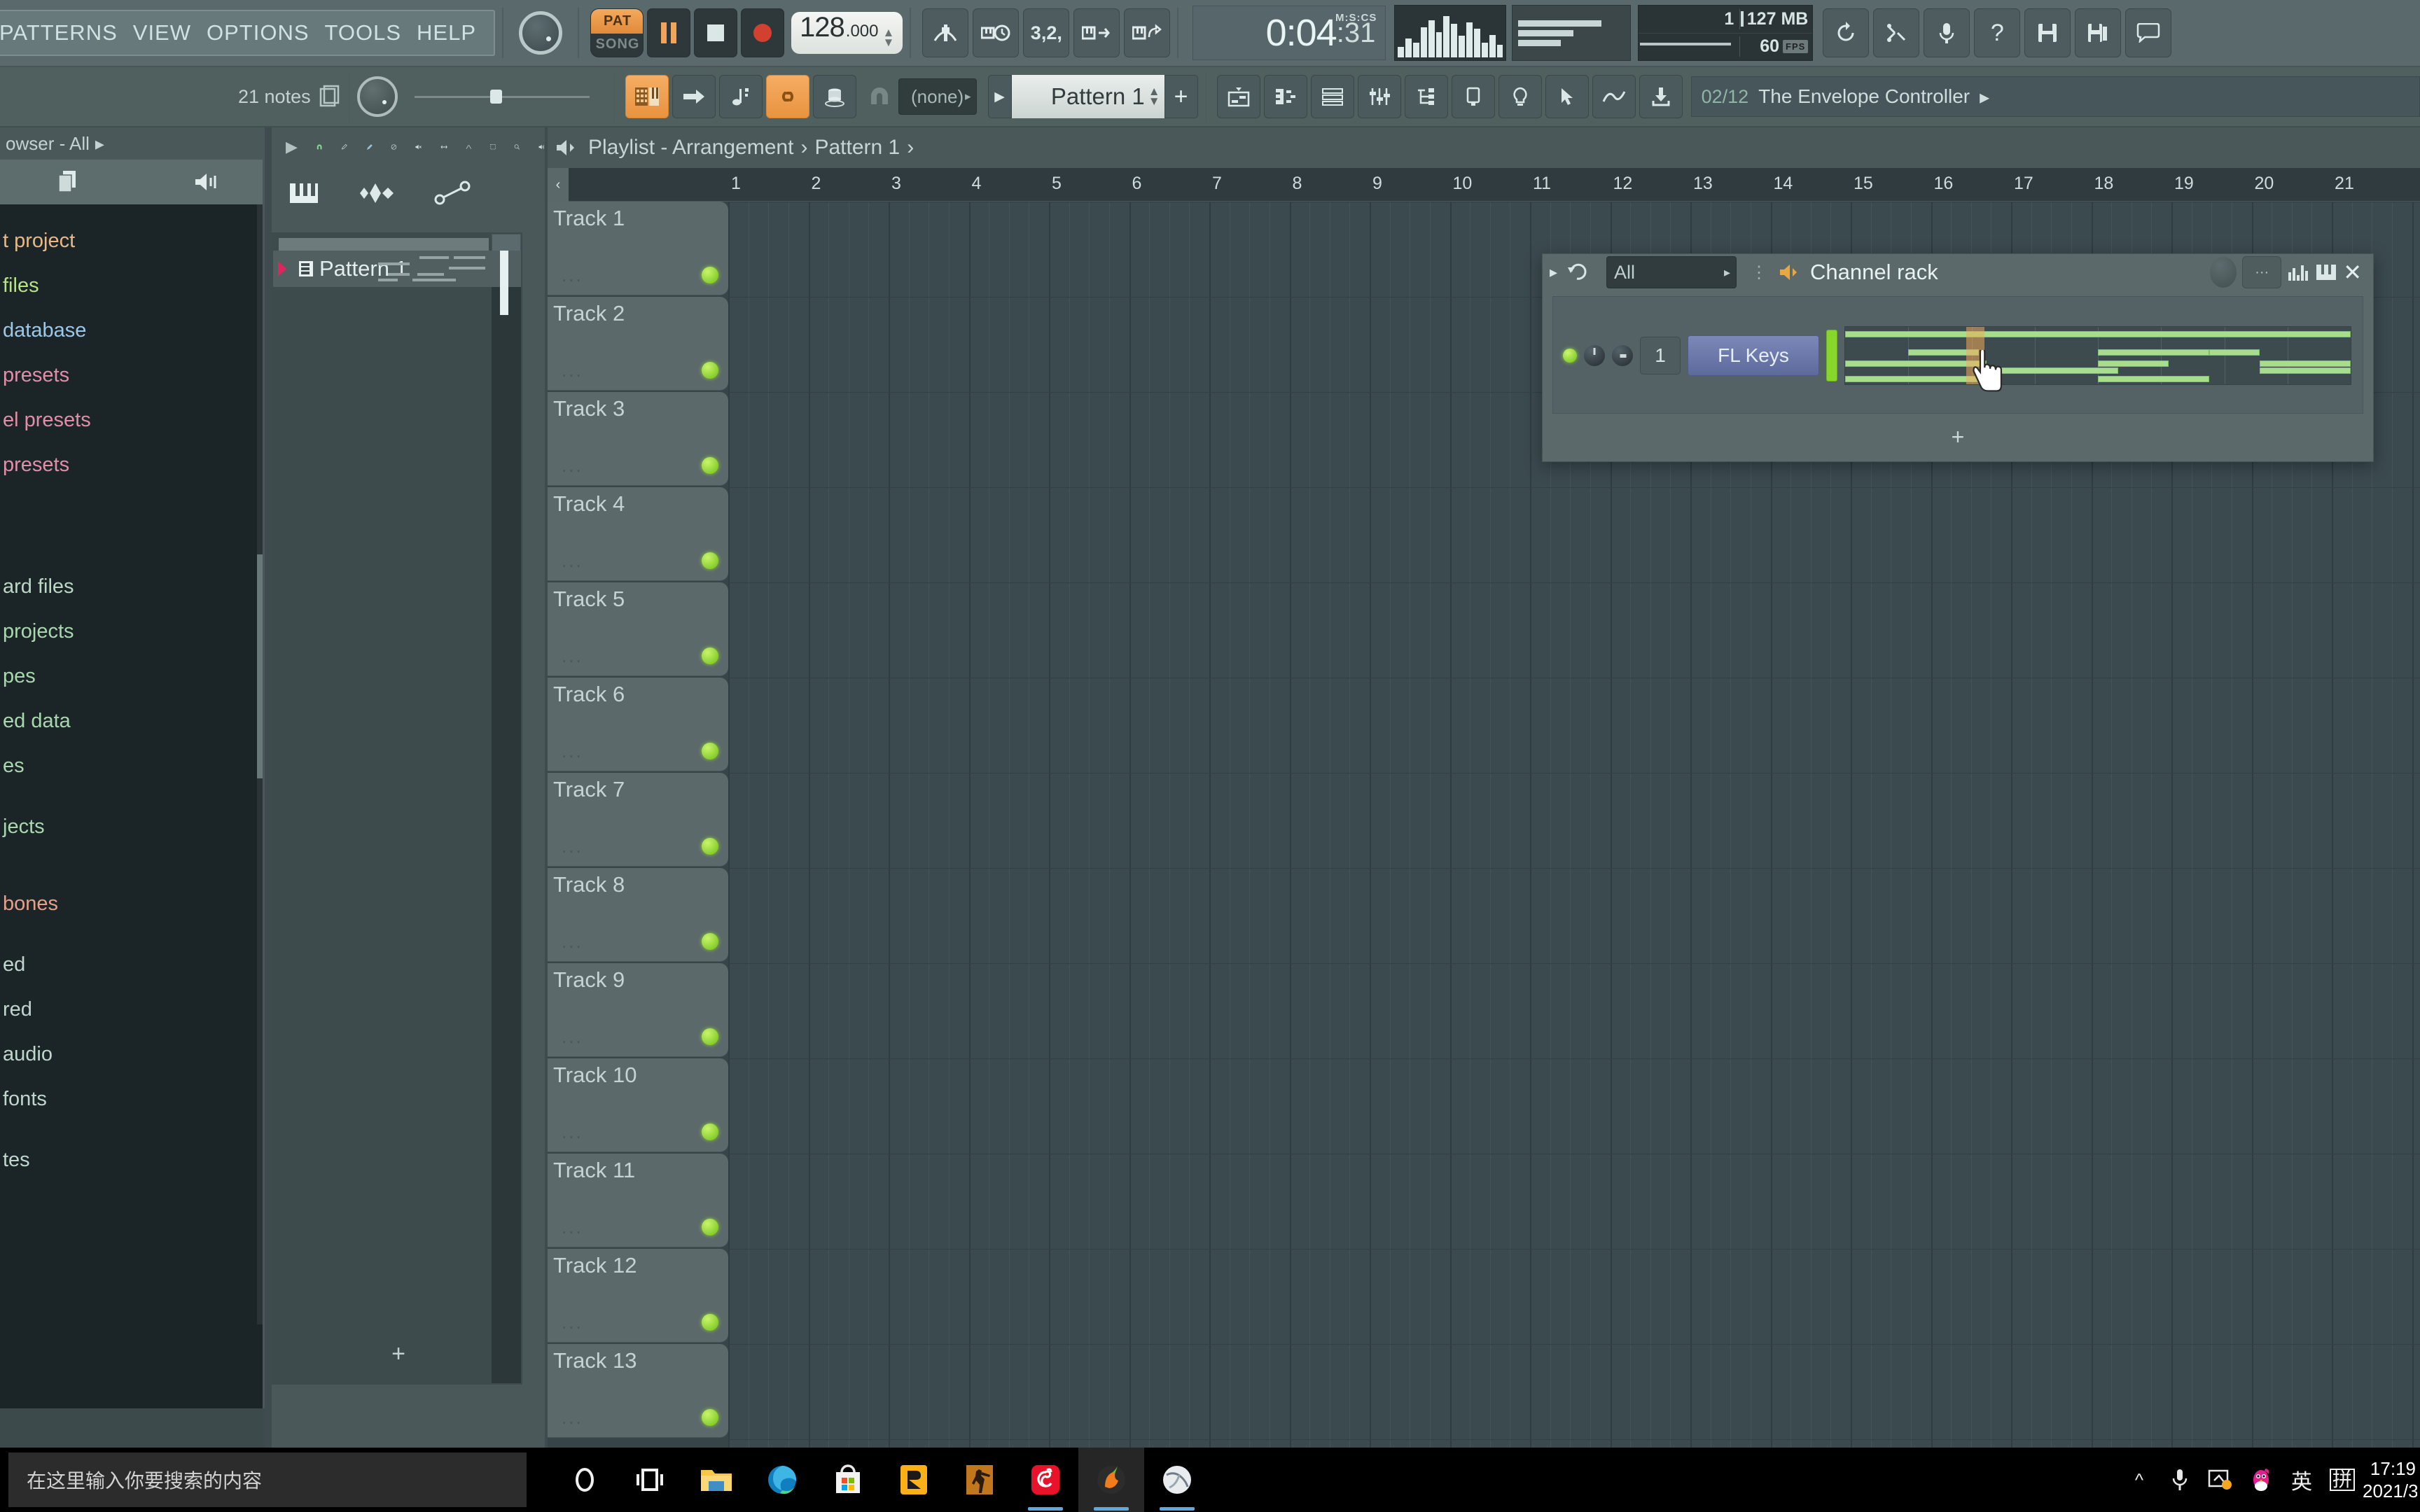  What do you see at coordinates (131, 586) in the screenshot?
I see `browser-item: ard files` at bounding box center [131, 586].